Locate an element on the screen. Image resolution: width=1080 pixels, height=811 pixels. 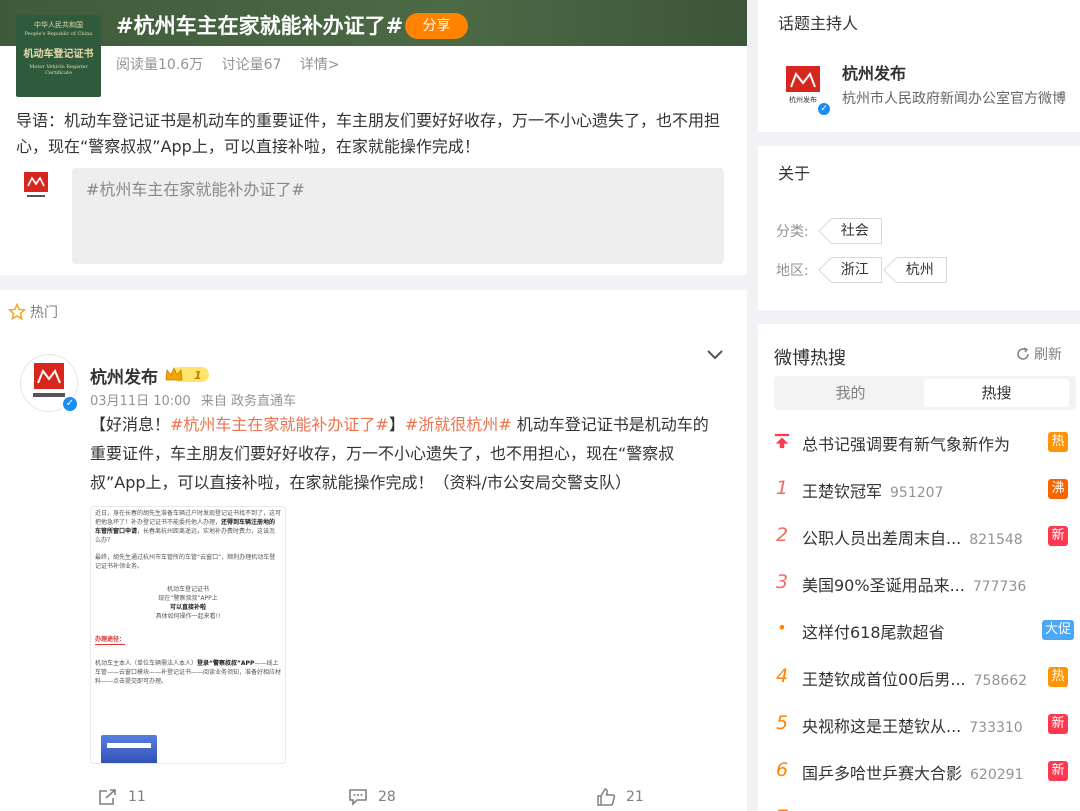
discussion-count: 讨论量67 is located at coordinates (251, 65).